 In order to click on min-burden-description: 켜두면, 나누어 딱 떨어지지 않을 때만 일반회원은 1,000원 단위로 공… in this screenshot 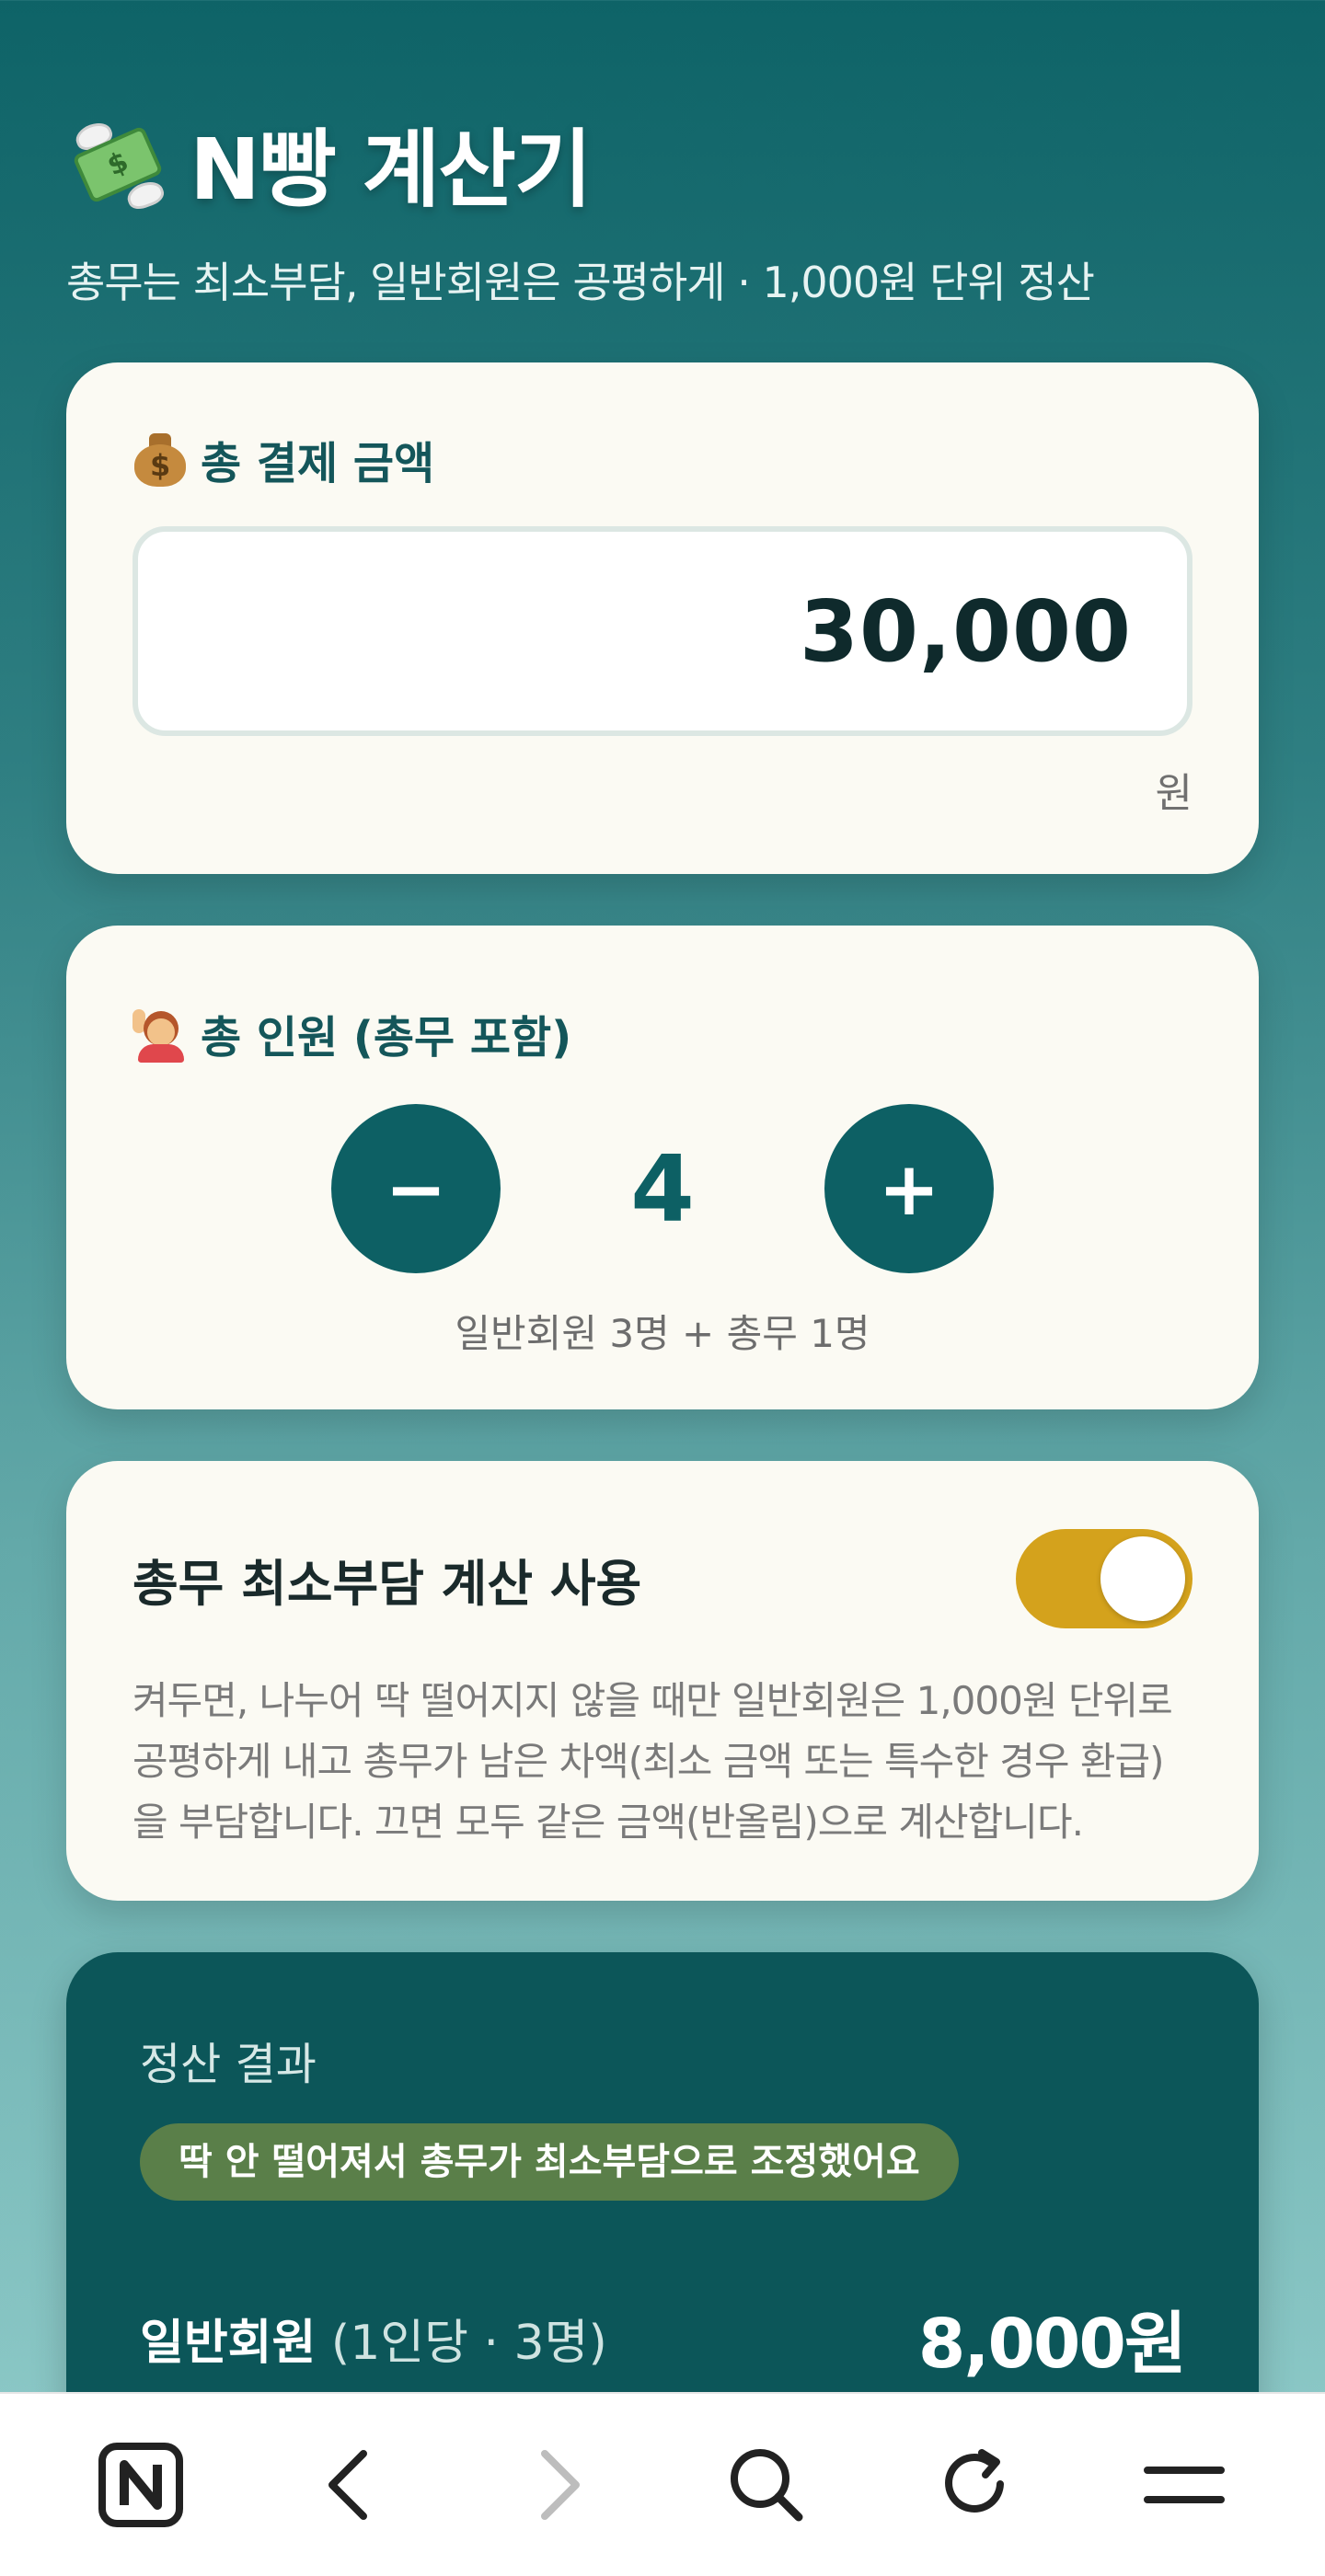, I will do `click(652, 1761)`.